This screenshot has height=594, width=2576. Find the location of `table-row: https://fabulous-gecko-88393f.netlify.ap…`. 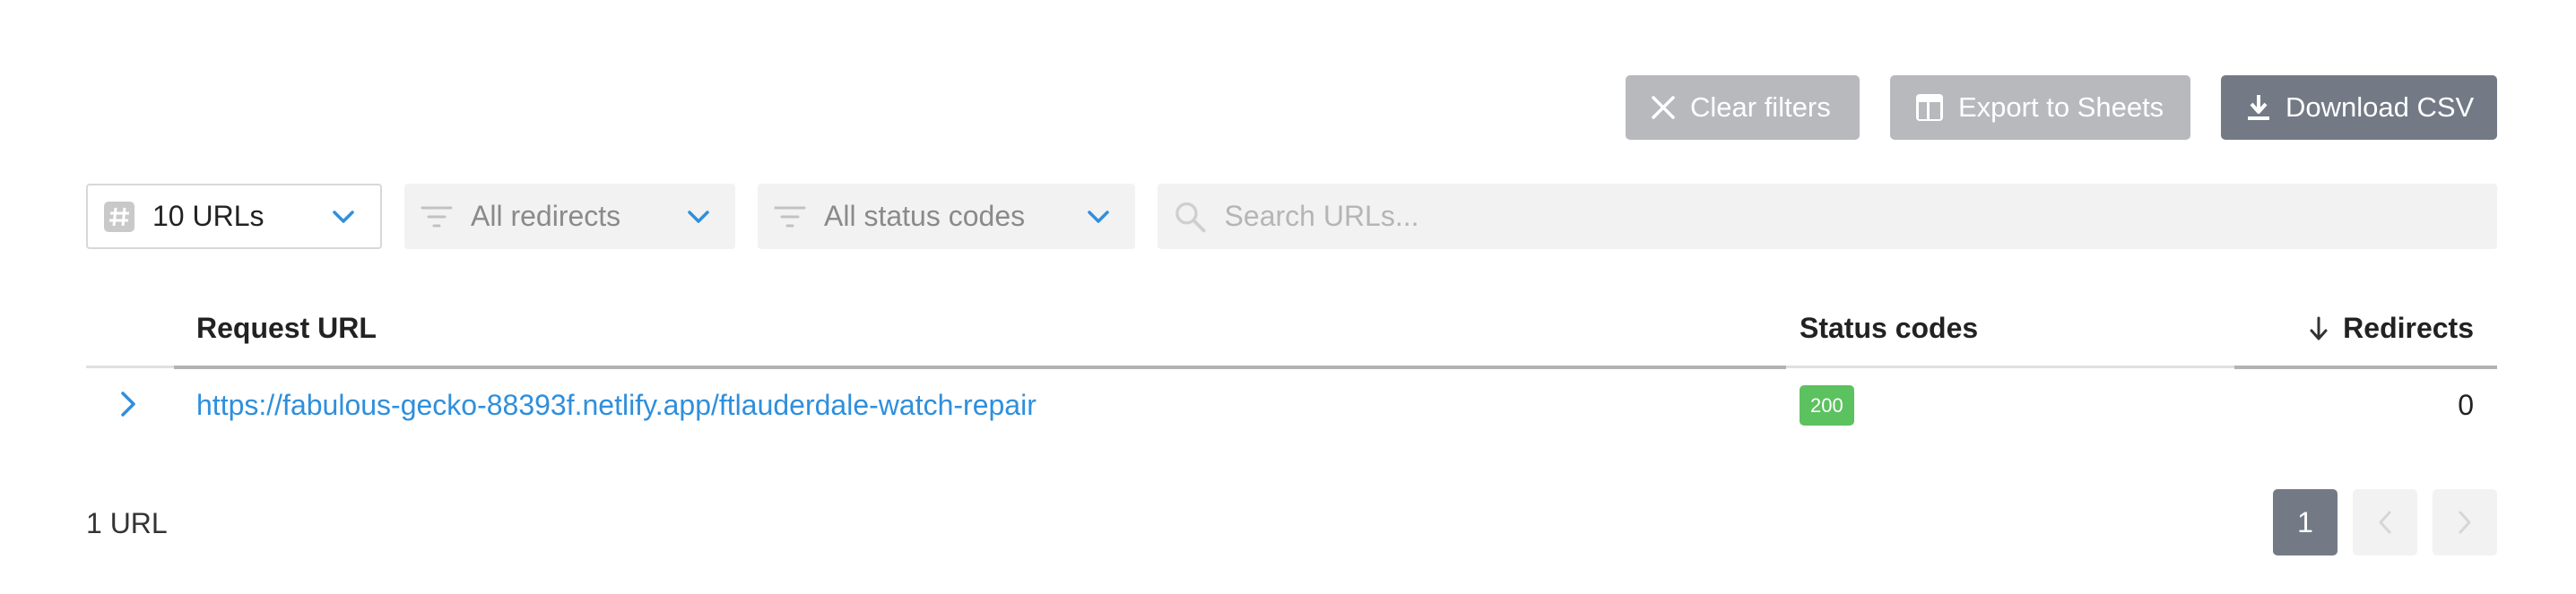

table-row: https://fabulous-gecko-88393f.netlify.ap… is located at coordinates (1291, 407).